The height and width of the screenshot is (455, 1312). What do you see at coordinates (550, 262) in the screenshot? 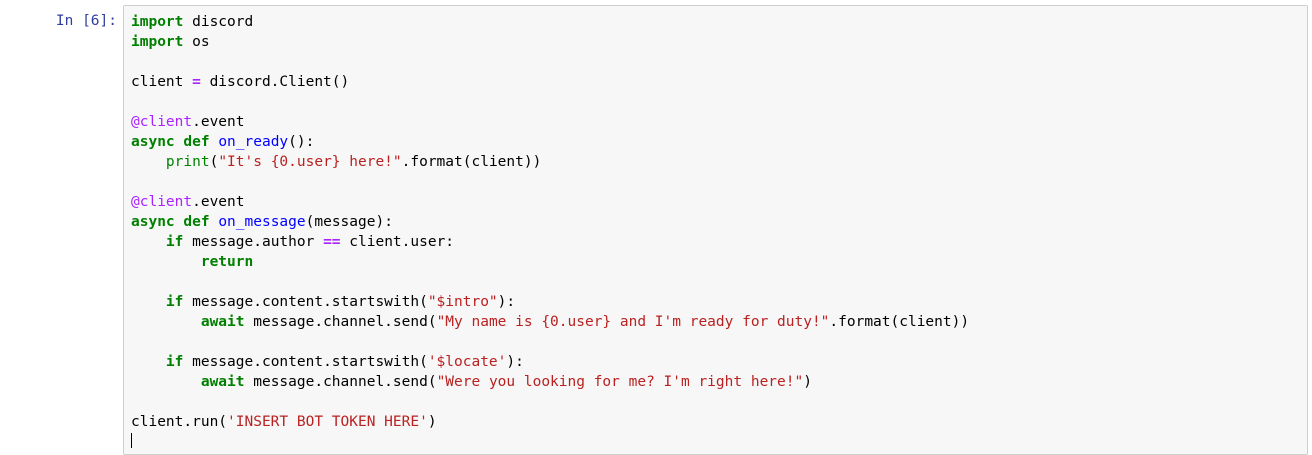
I see `code-line: return` at bounding box center [550, 262].